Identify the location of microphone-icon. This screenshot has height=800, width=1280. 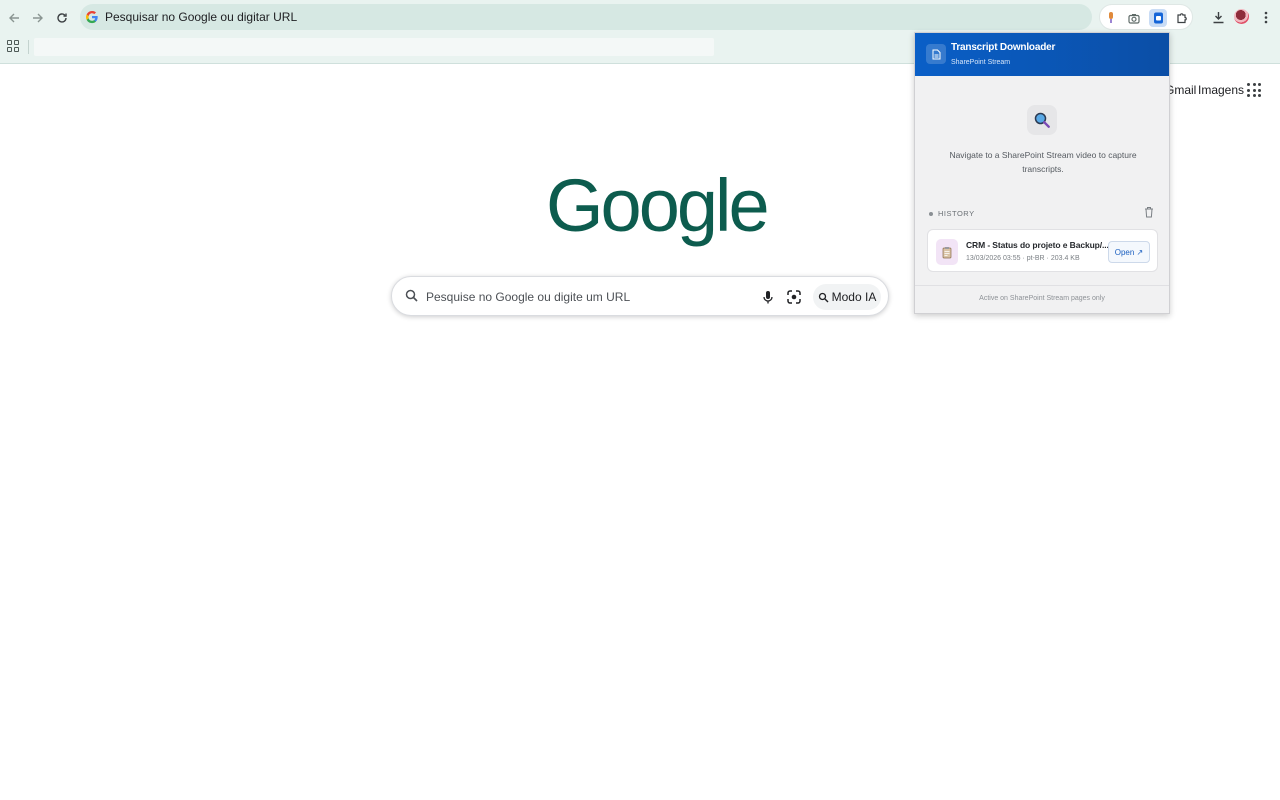
(768, 297).